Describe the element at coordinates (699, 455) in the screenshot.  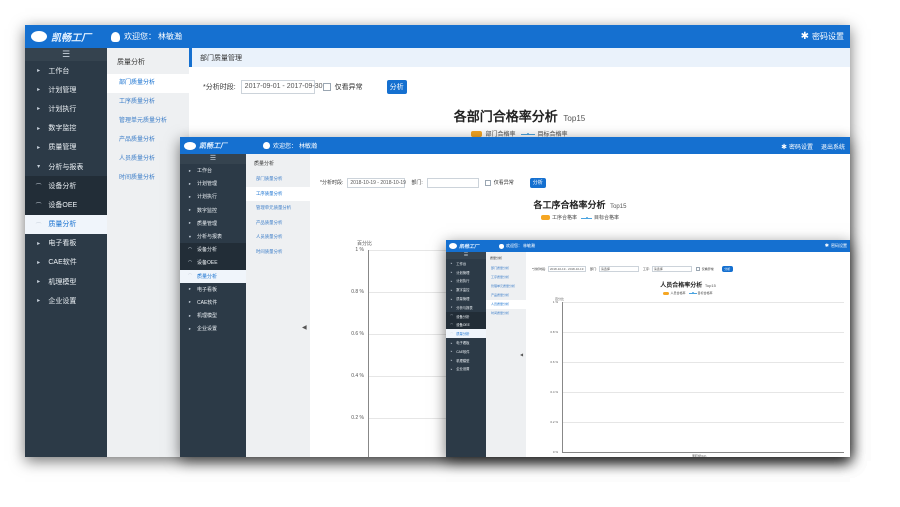
I see `x-tick-label: 李晓斌(10)` at that location.